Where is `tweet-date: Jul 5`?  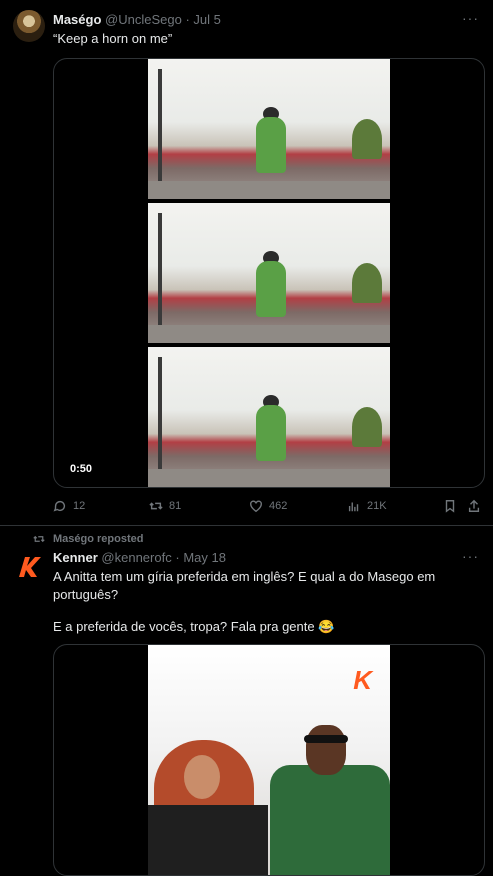 tweet-date: Jul 5 is located at coordinates (206, 19).